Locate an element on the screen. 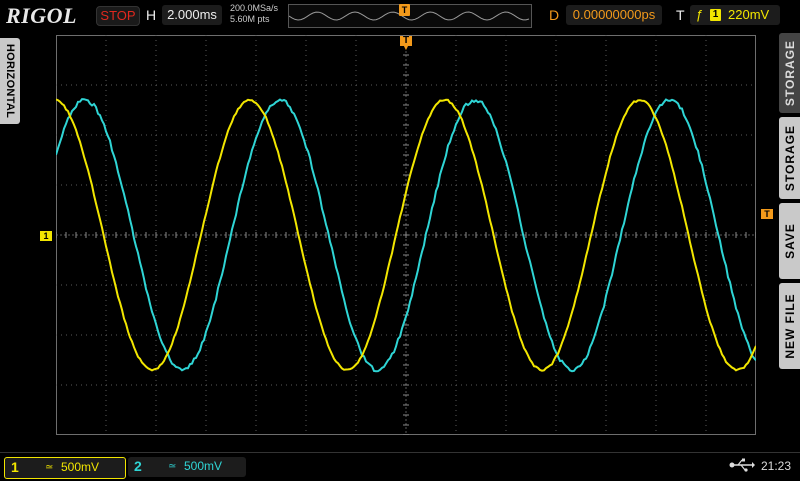  menu-new-file: NEW FILE is located at coordinates (789, 326).